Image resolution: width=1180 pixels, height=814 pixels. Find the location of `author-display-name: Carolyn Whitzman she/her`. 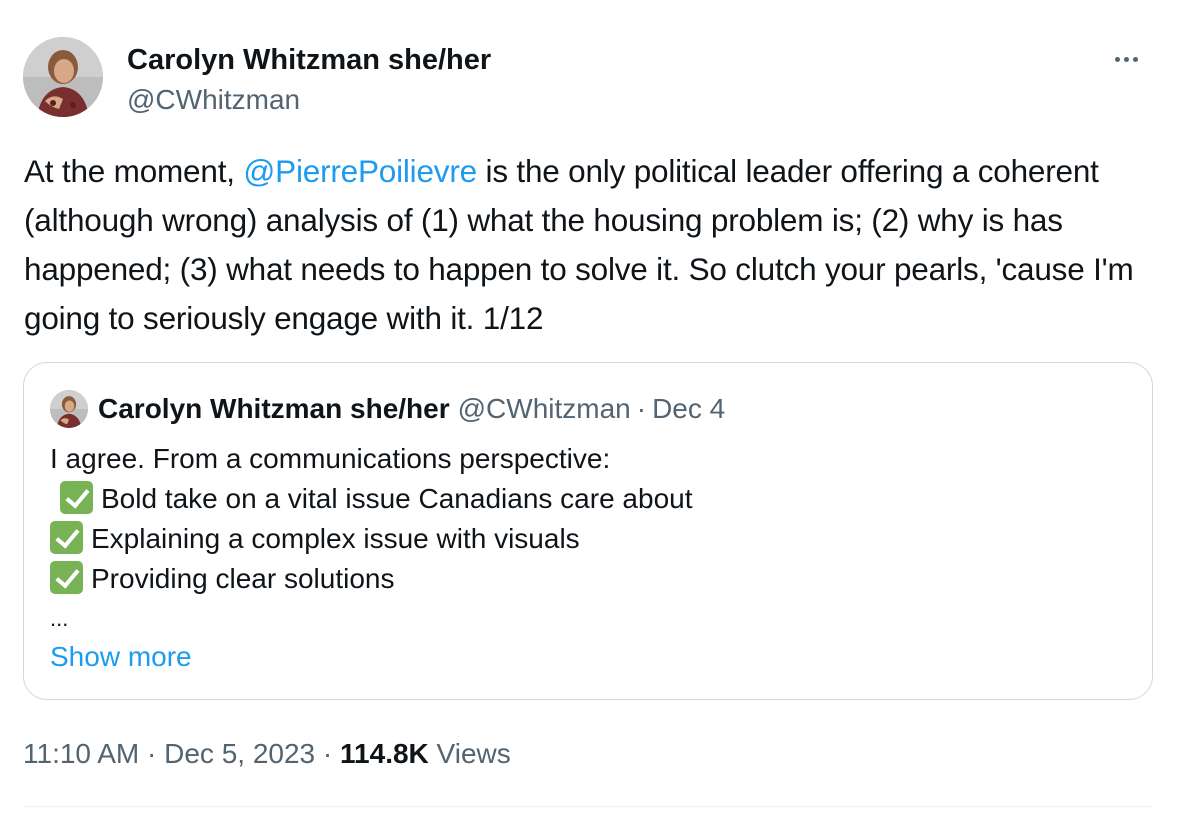

author-display-name: Carolyn Whitzman she/her is located at coordinates (309, 60).